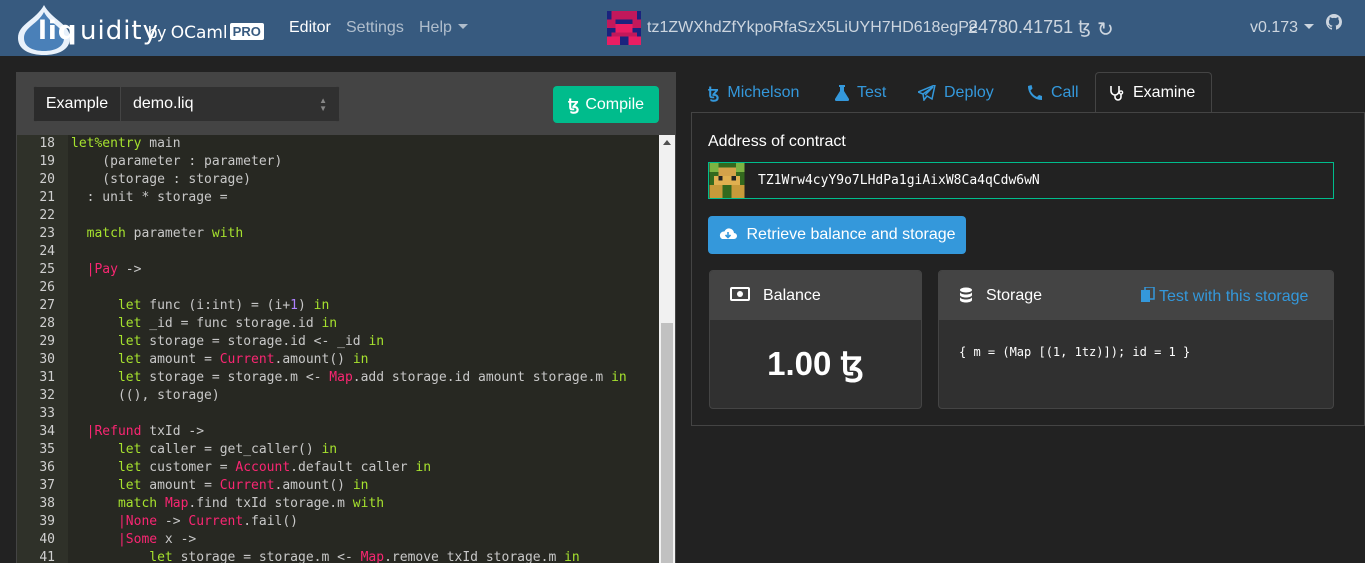 This screenshot has width=1365, height=563. Describe the element at coordinates (337, 162) in the screenshot. I see `code-line: 19 (parameter : parameter)` at that location.